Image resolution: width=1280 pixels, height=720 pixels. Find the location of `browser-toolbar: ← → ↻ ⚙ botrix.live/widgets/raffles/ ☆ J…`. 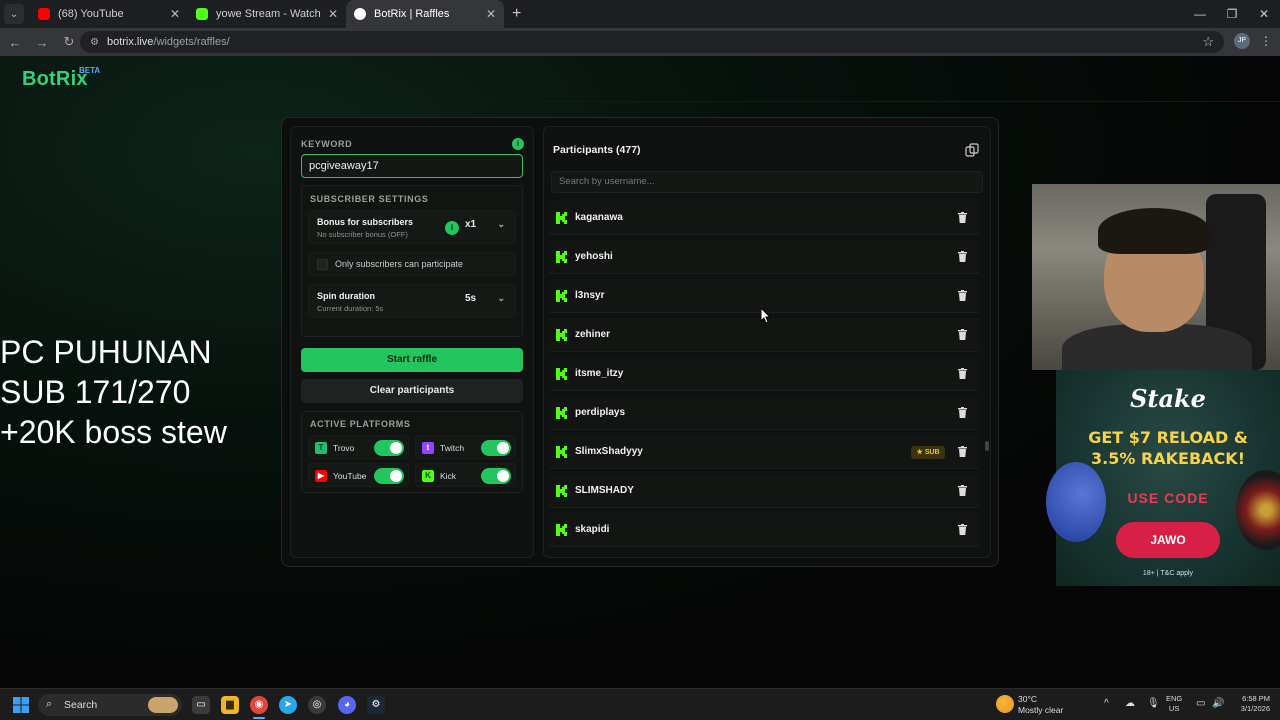

browser-toolbar: ← → ↻ ⚙ botrix.live/widgets/raffles/ ☆ J… is located at coordinates (640, 42).